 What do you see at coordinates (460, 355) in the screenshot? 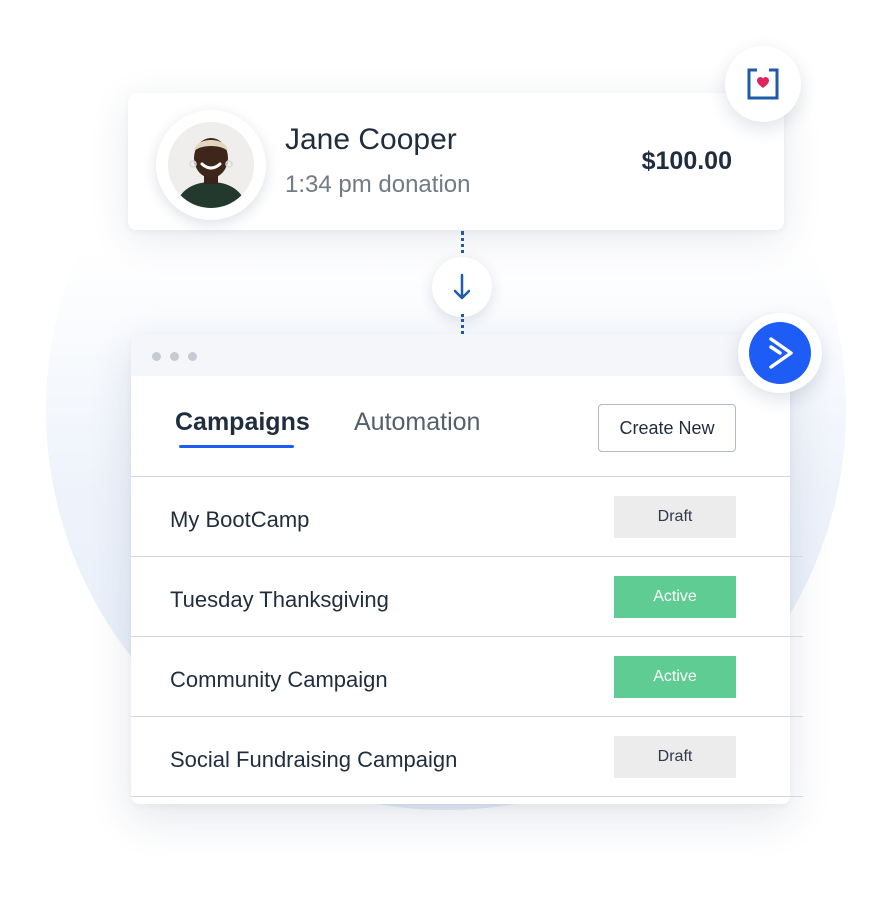
I see `window-title-bar` at bounding box center [460, 355].